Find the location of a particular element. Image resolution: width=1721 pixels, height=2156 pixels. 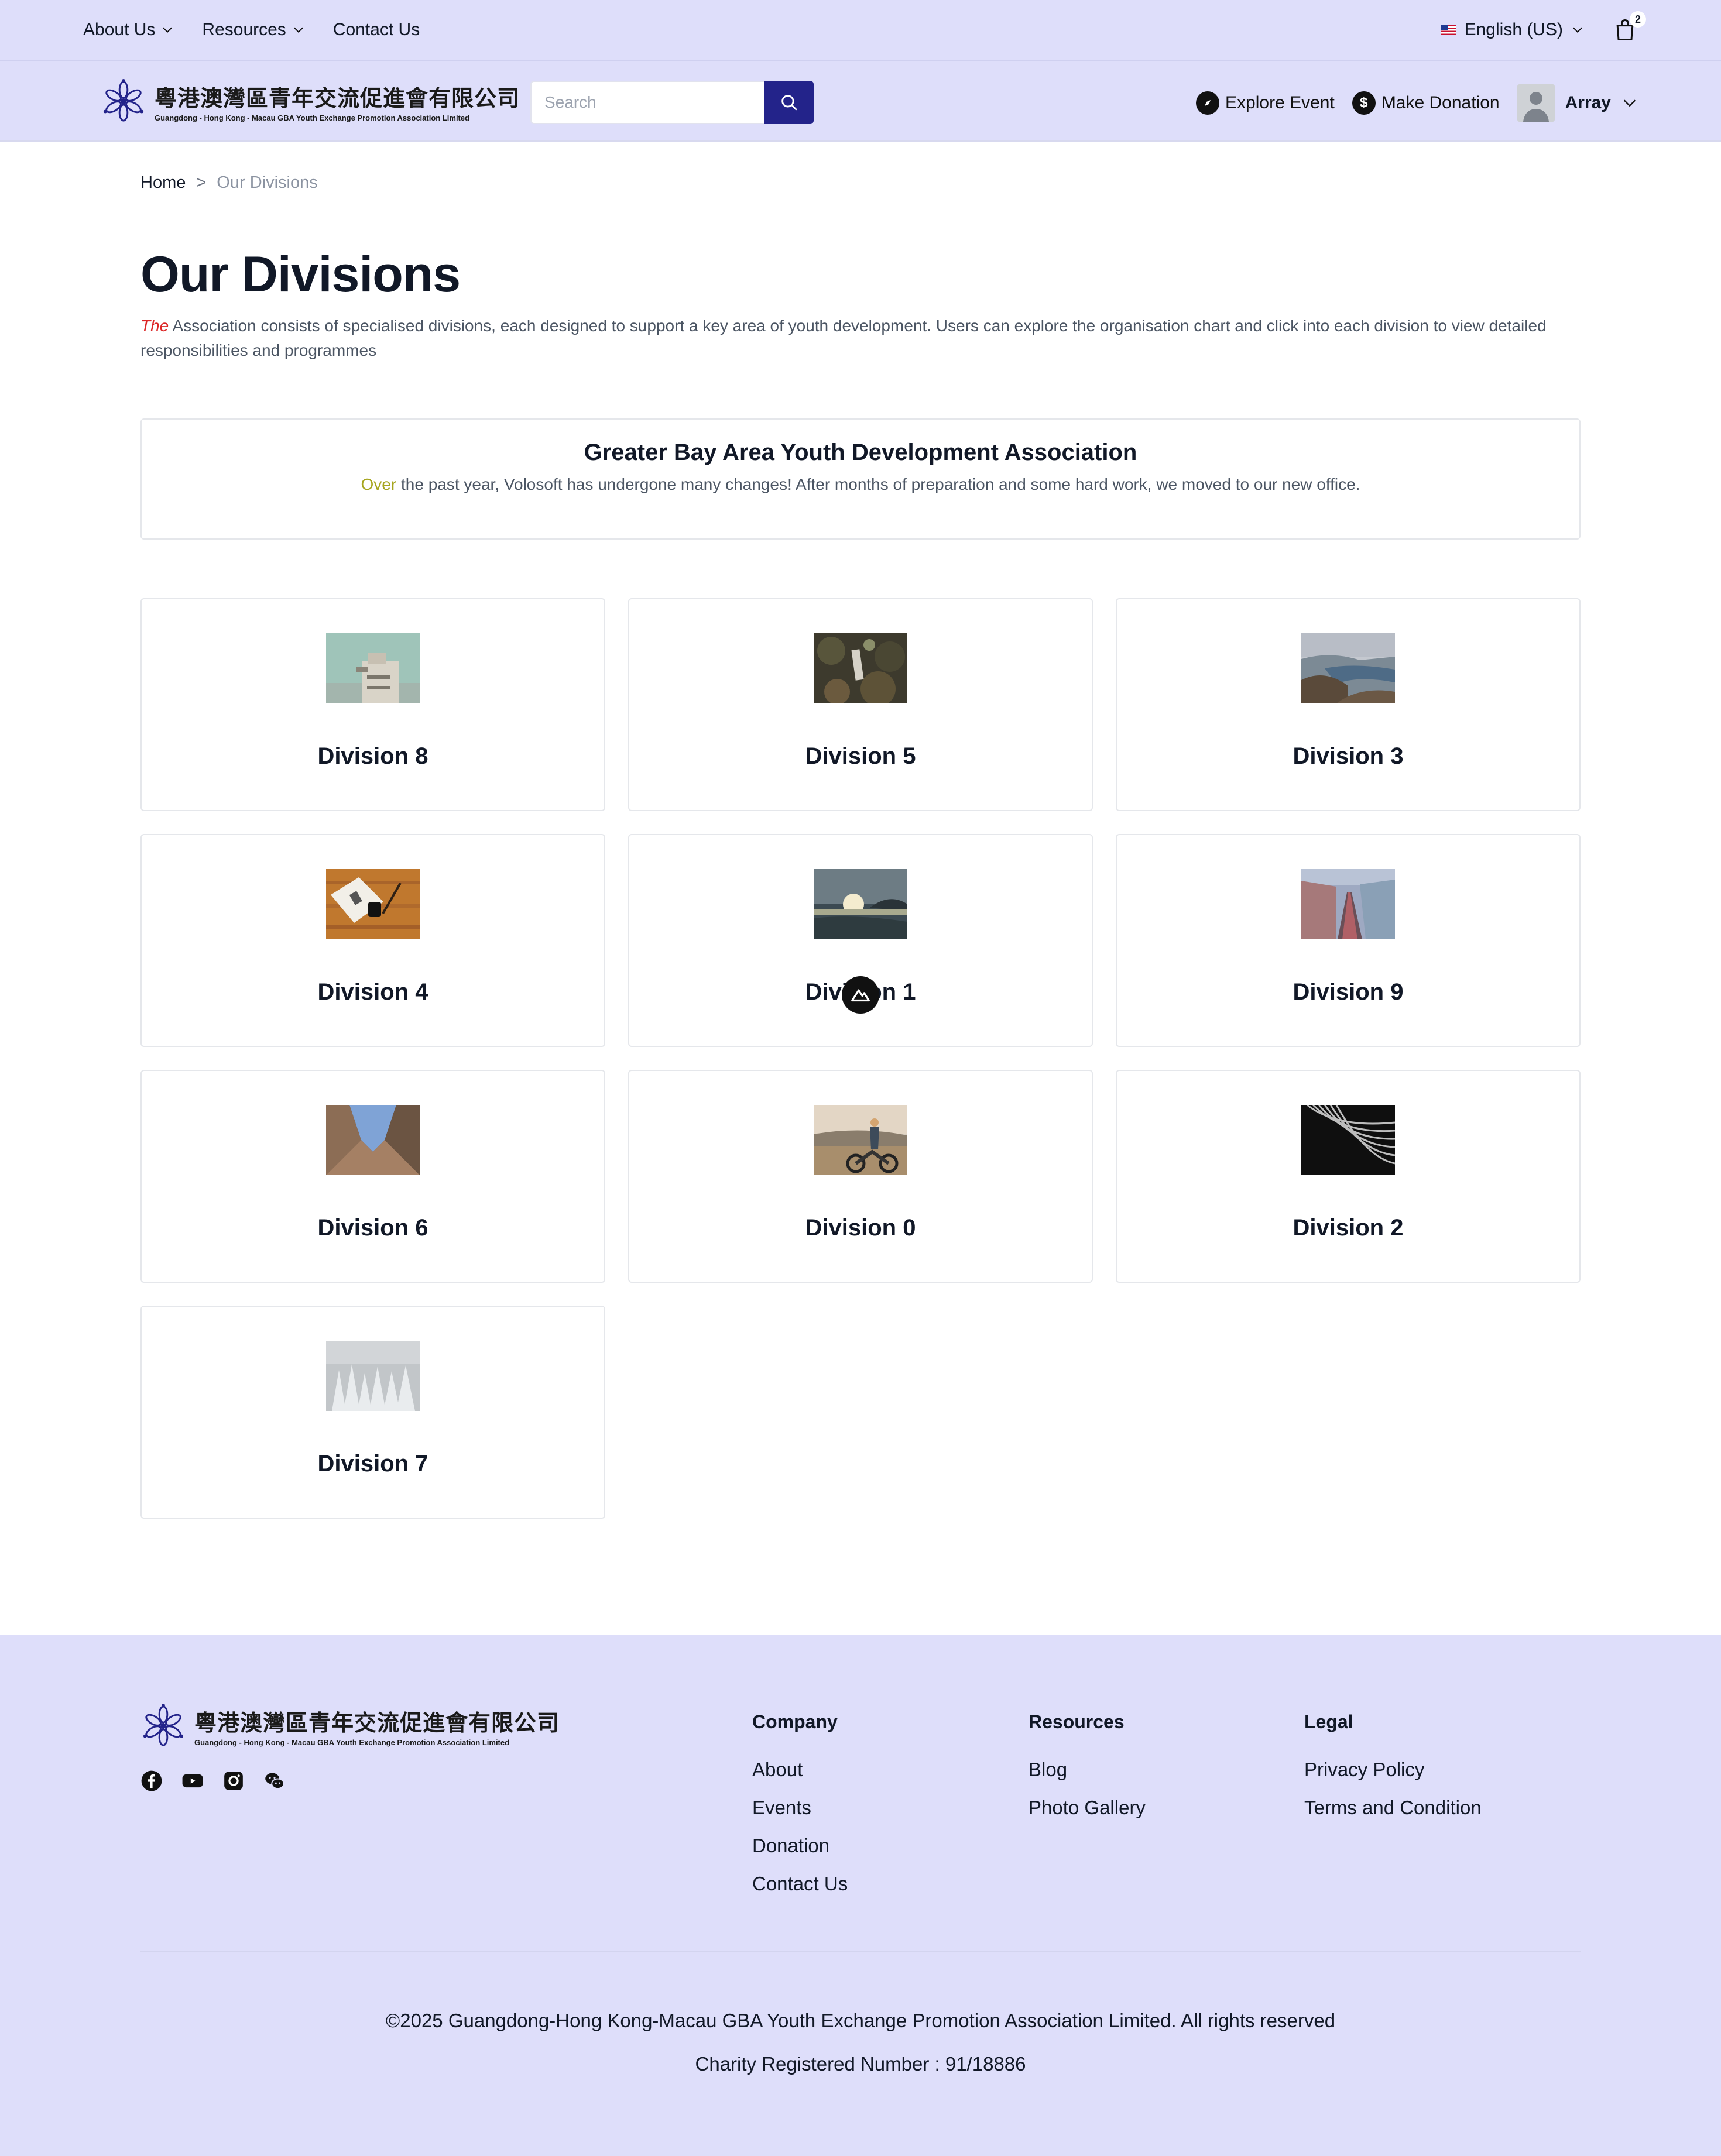

search-input is located at coordinates (647, 103).